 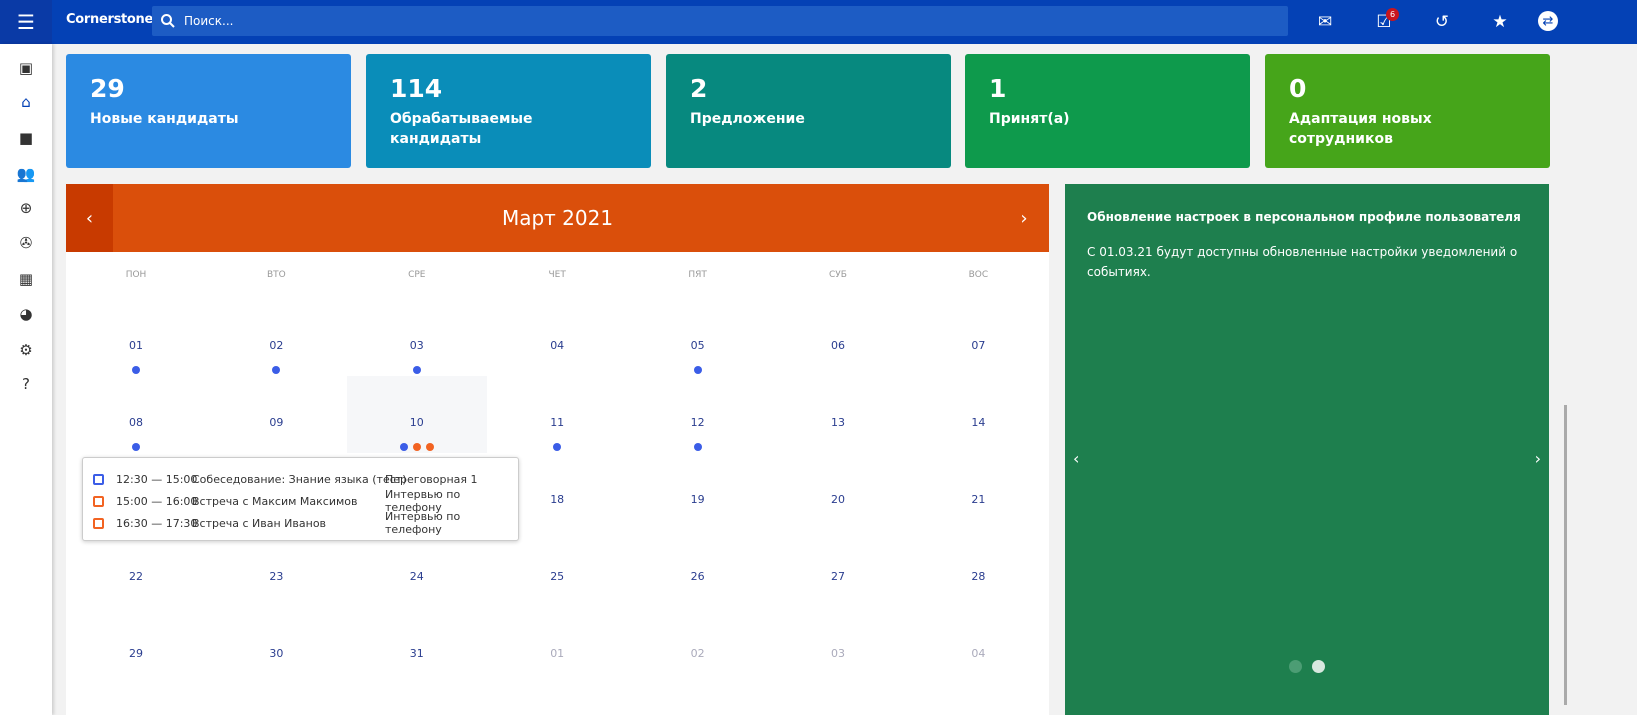 I want to click on day-number: 21, so click(x=978, y=499).